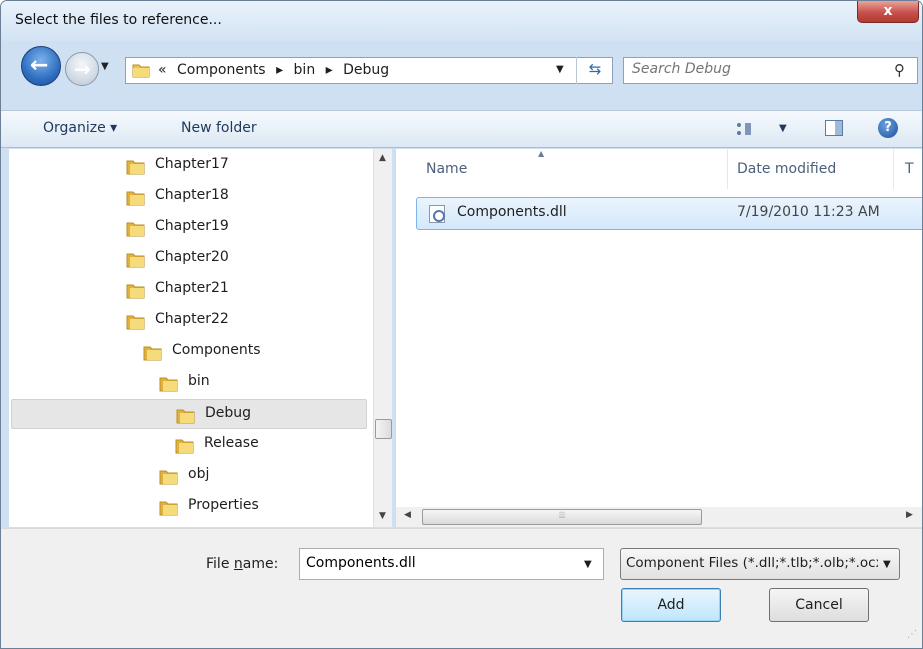  Describe the element at coordinates (192, 164) in the screenshot. I see `tree-item-label: Chapter17` at that location.